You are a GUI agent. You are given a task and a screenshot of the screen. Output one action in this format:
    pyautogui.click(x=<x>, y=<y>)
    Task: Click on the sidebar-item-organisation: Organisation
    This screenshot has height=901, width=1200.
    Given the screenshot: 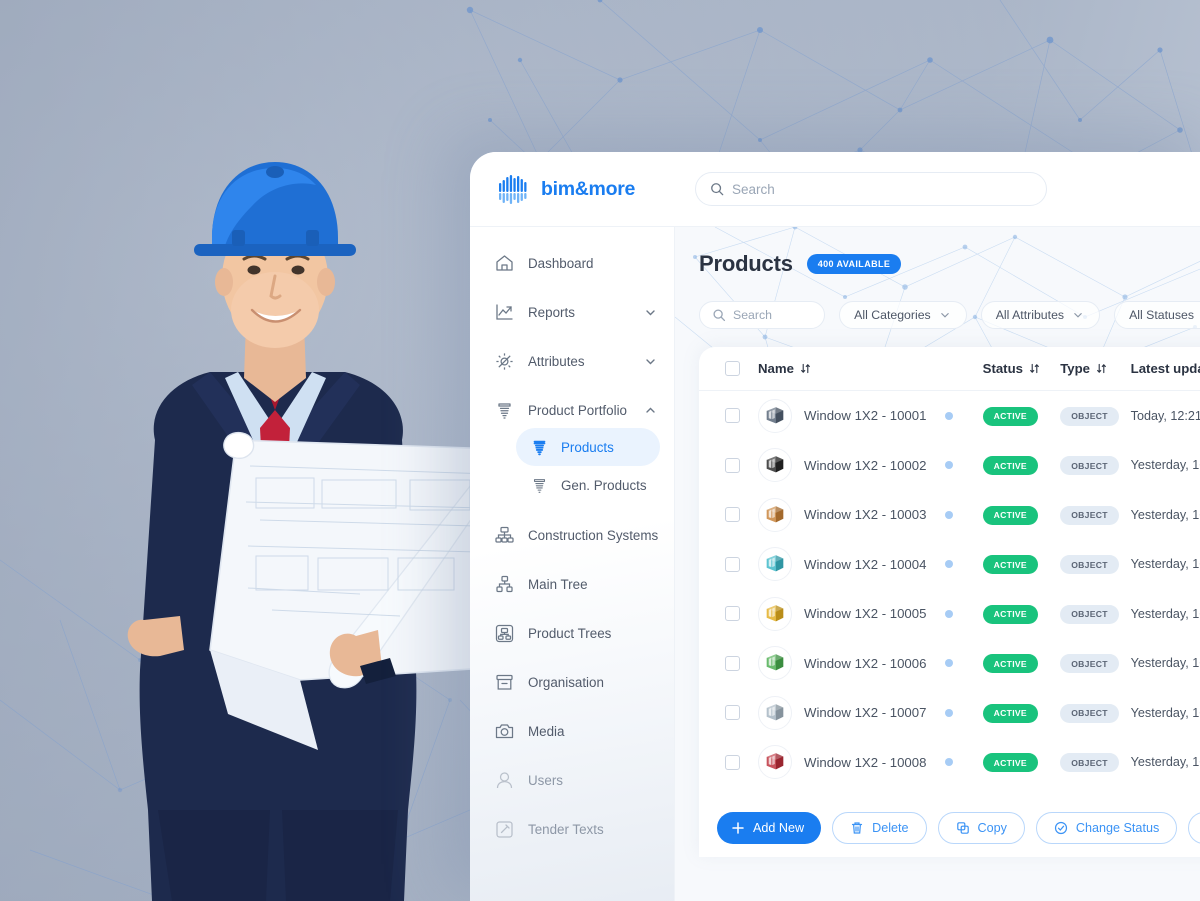 What is the action you would take?
    pyautogui.click(x=572, y=682)
    